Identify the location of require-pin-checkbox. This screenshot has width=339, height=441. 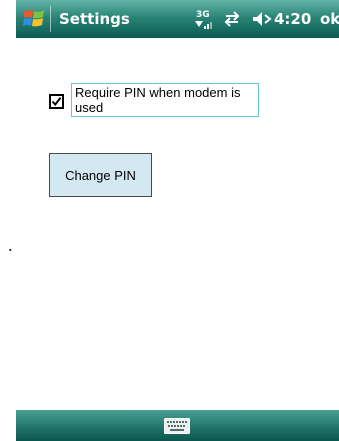
(56, 101).